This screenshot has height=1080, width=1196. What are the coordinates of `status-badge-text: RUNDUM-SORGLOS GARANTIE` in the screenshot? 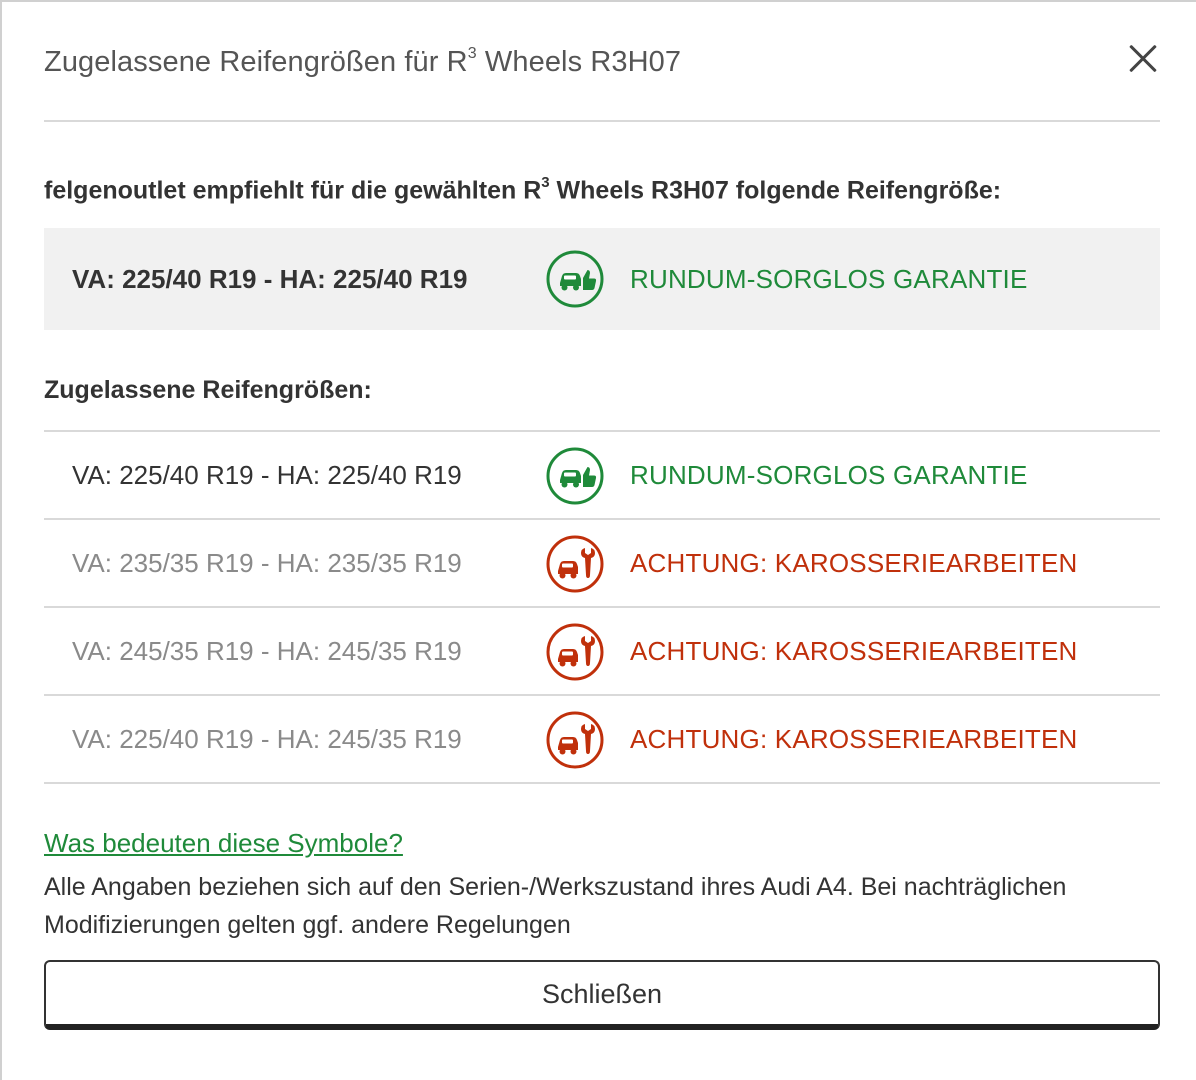 It's located at (829, 475).